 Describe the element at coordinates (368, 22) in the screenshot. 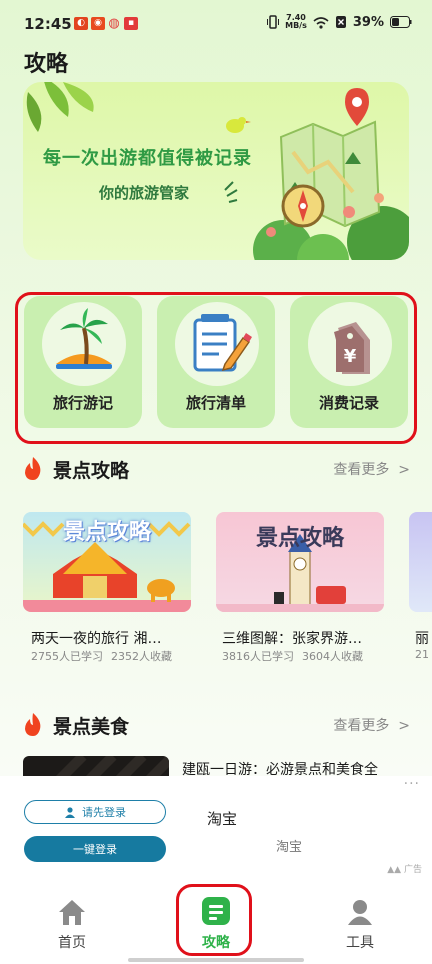

I see `battery-percent: 39%` at that location.